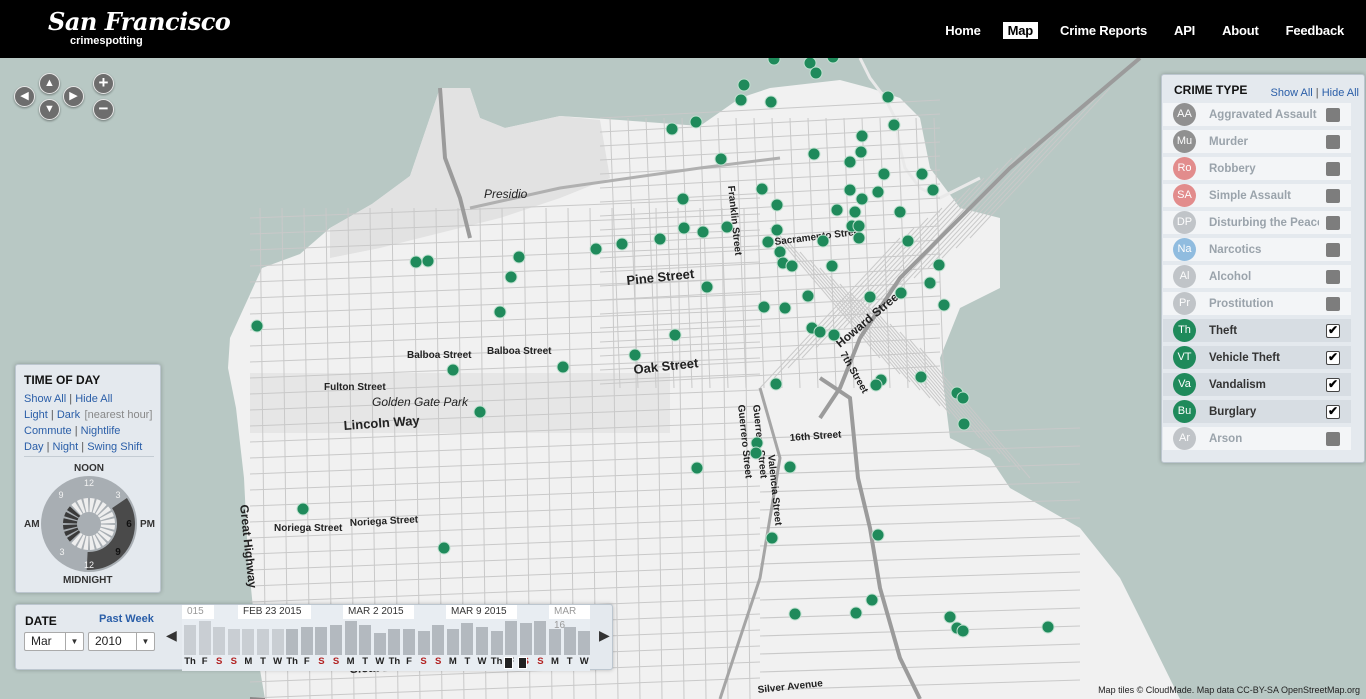 This screenshot has height=699, width=1366. What do you see at coordinates (101, 431) in the screenshot?
I see `nightlife-link: Nightlife` at bounding box center [101, 431].